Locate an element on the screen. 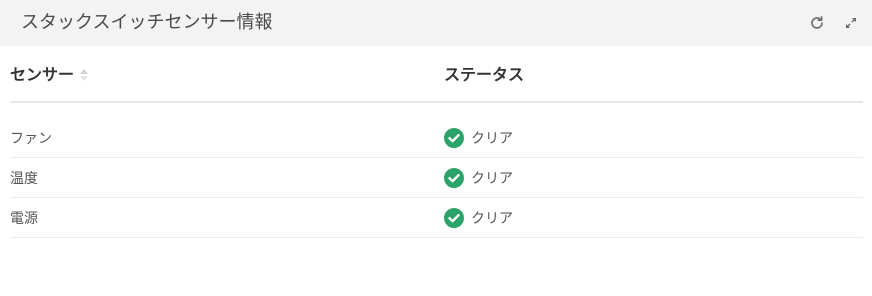 The height and width of the screenshot is (296, 872). refresh-icon is located at coordinates (817, 23).